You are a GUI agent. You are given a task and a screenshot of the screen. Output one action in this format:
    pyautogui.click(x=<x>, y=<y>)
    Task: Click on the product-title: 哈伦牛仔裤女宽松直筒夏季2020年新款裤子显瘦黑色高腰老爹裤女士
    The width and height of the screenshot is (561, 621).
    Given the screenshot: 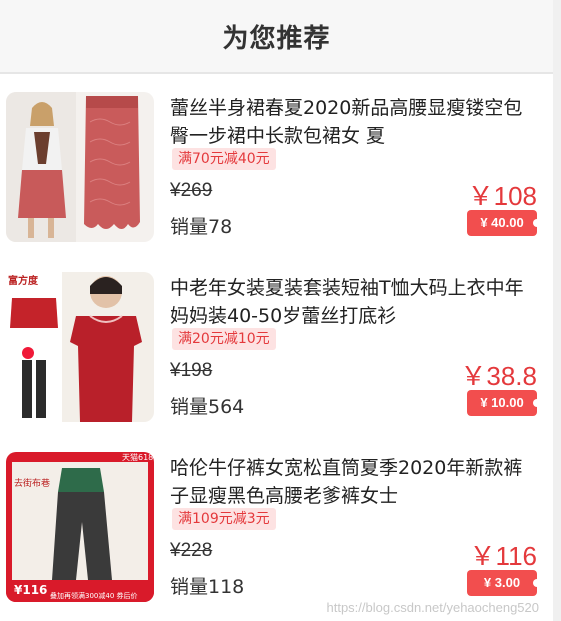 What is the action you would take?
    pyautogui.click(x=355, y=482)
    